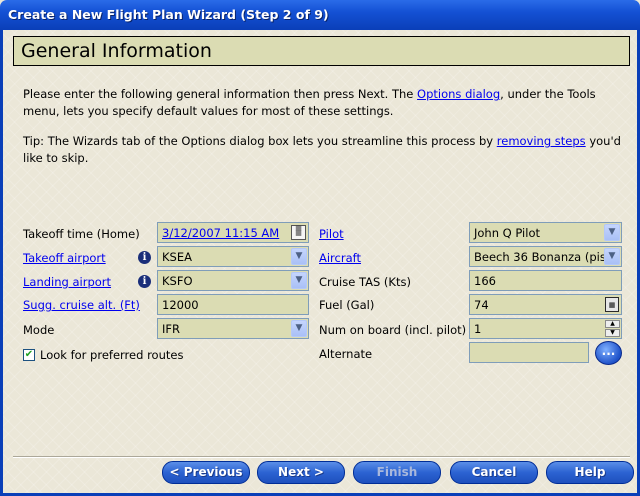 This screenshot has height=496, width=640. Describe the element at coordinates (347, 305) in the screenshot. I see `fuel-label: Fuel (Gal)` at that location.